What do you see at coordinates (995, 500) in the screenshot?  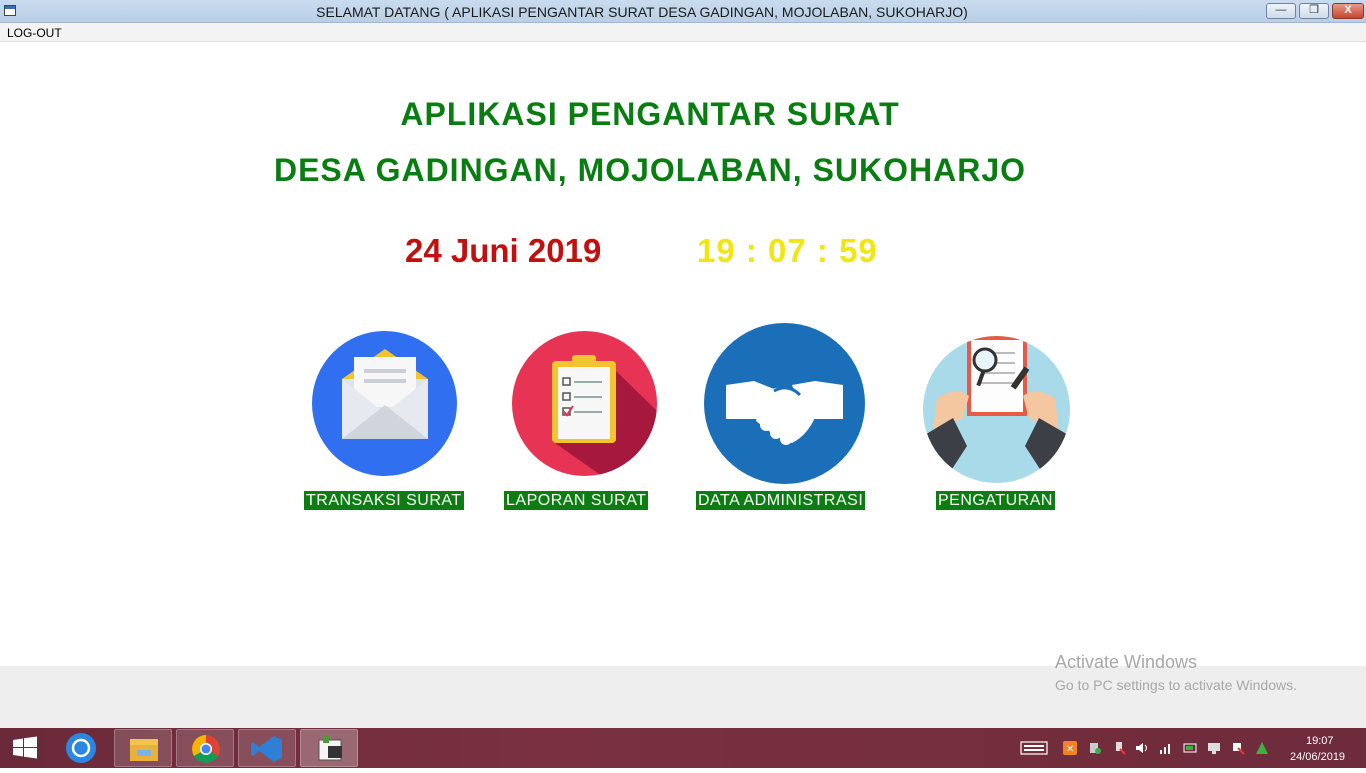 I see `pengaturan-label: PENGATURAN` at bounding box center [995, 500].